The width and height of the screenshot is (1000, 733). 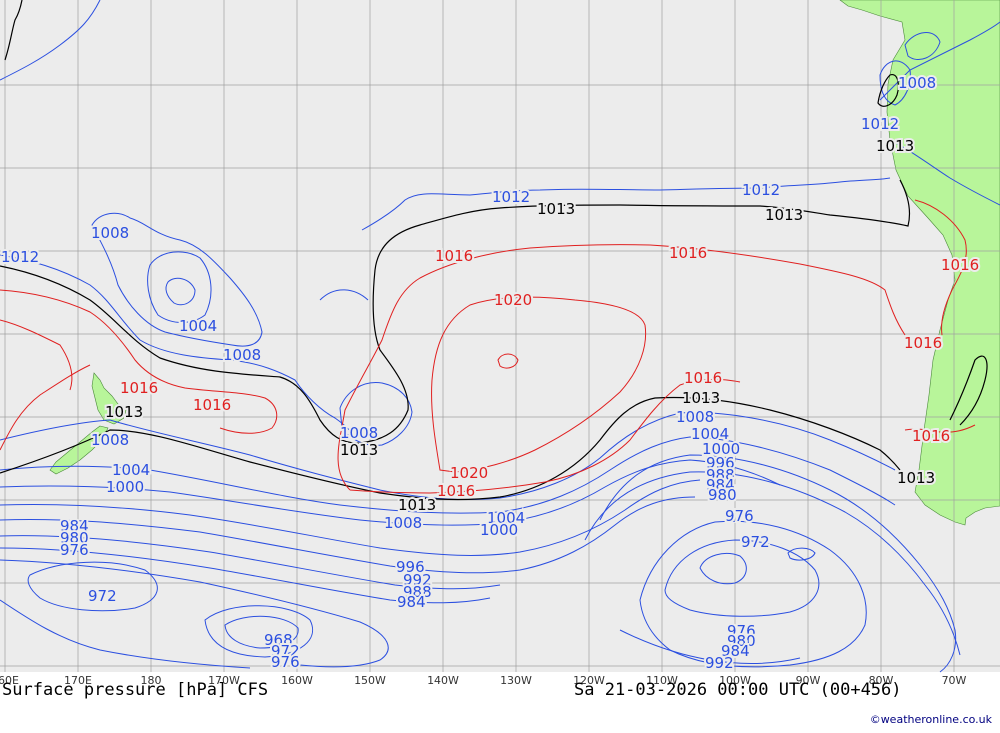 What do you see at coordinates (297, 680) in the screenshot?
I see `lon-tick-label: 160W` at bounding box center [297, 680].